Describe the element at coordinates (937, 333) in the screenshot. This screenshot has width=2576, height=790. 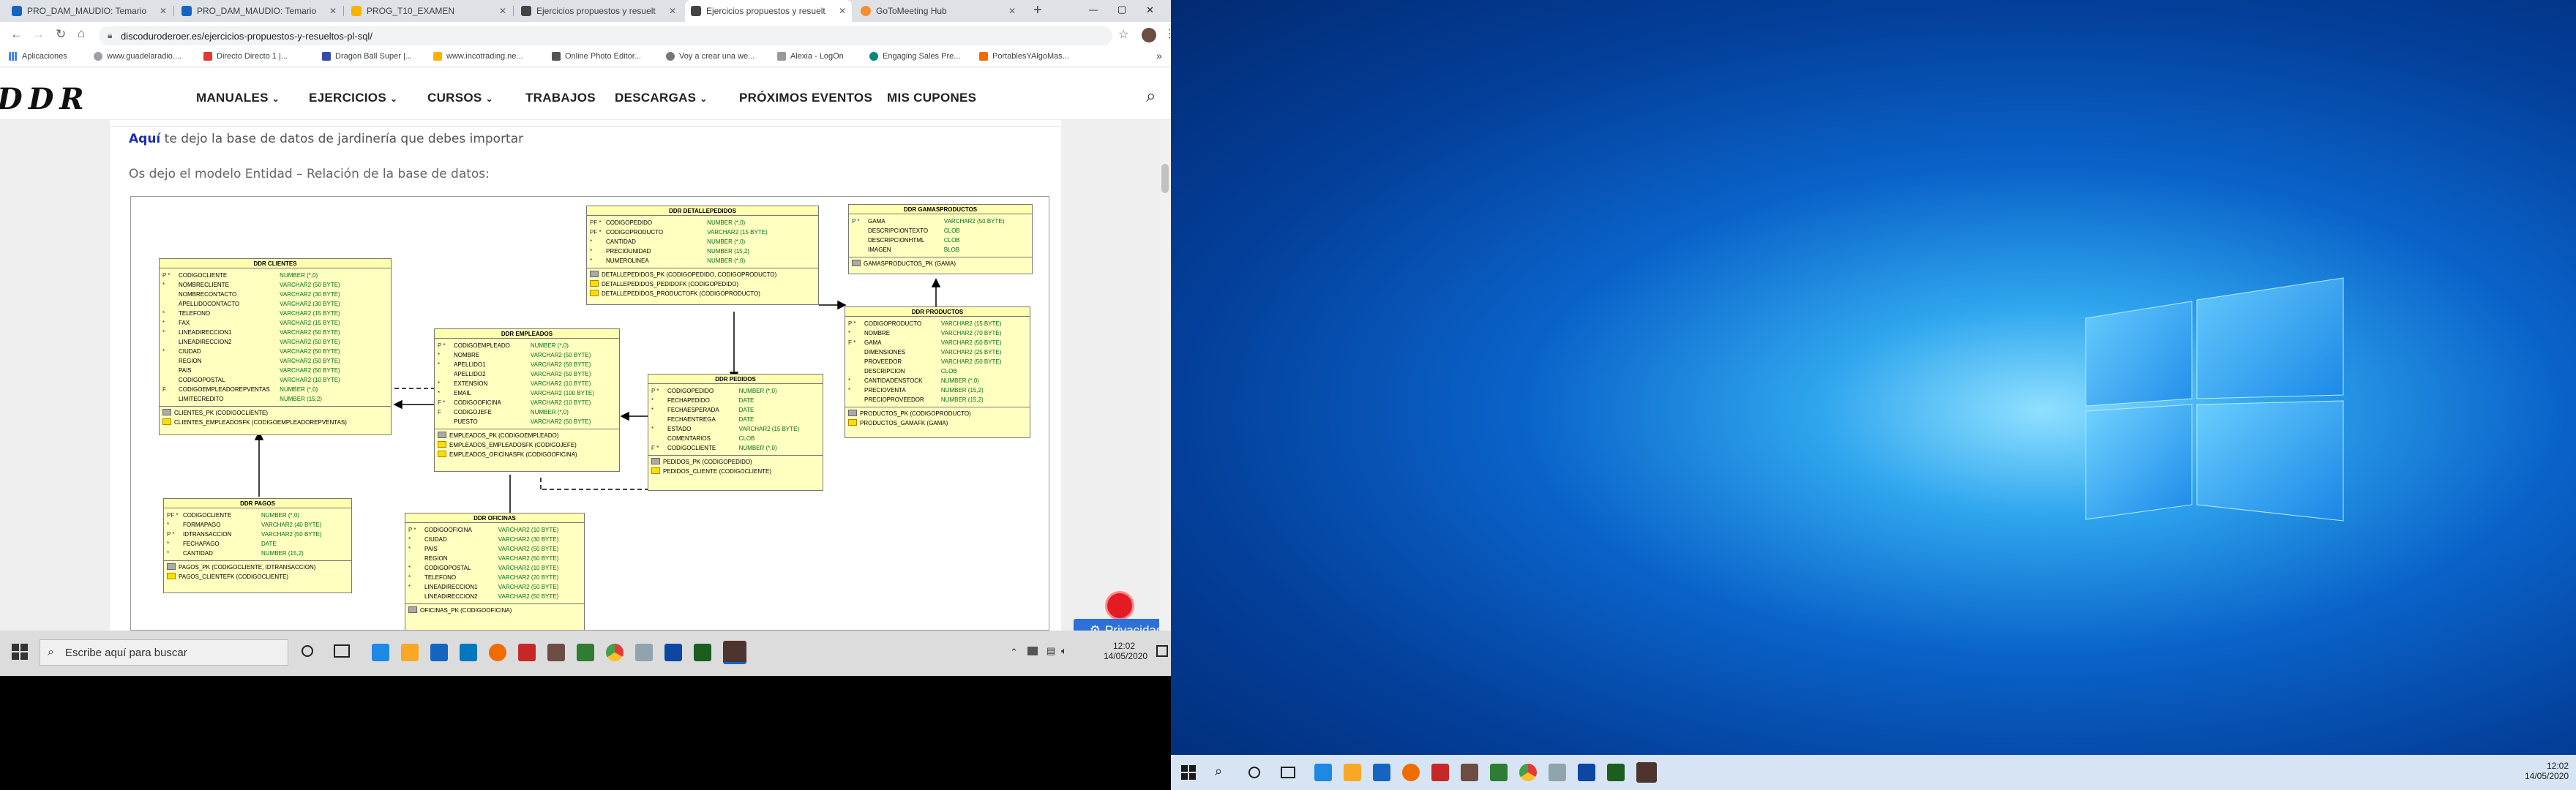
I see `entity-column: * NOMBRE VARCHAR2 (70 BYTE)` at that location.